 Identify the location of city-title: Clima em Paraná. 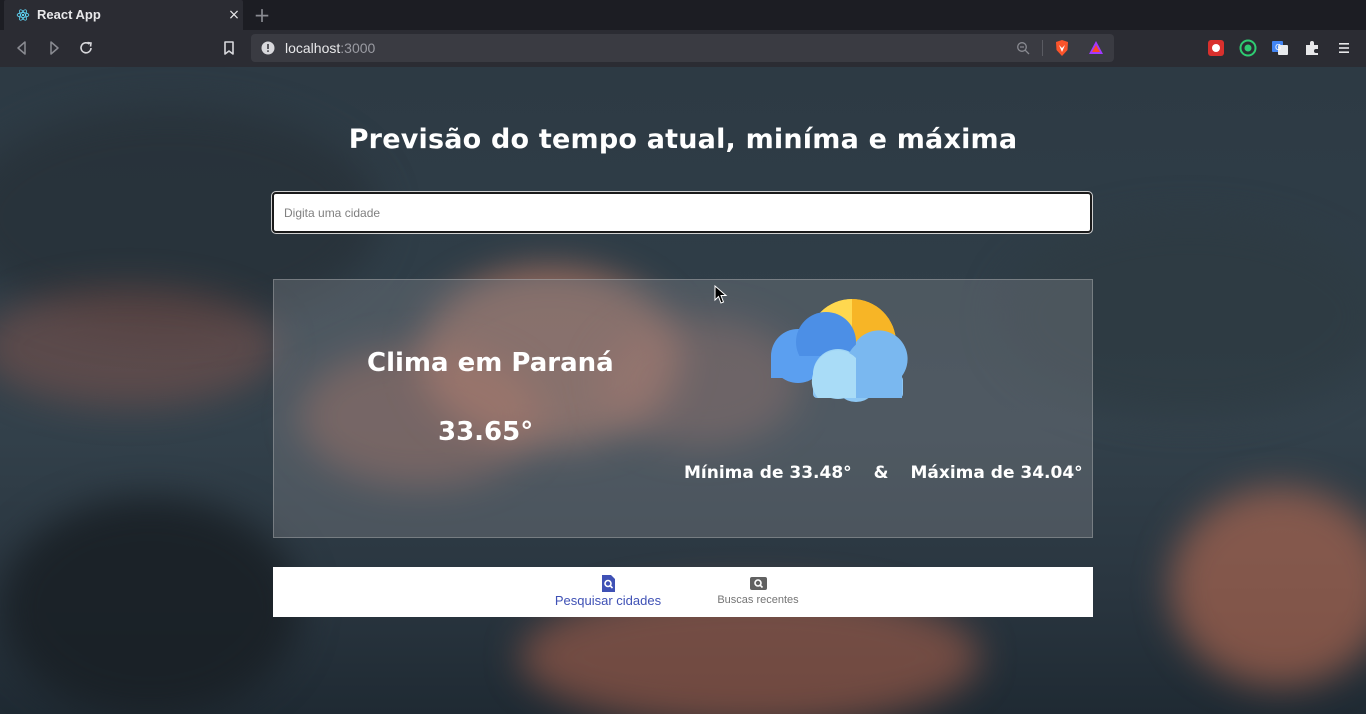
(490, 363).